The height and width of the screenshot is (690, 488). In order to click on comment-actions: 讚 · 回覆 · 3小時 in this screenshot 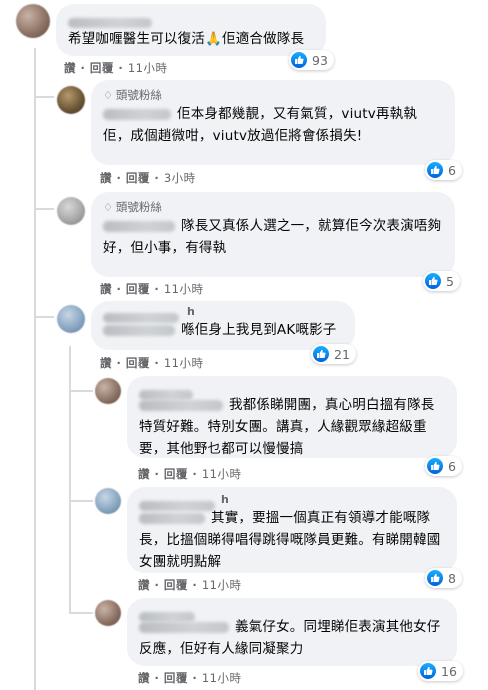, I will do `click(148, 178)`.